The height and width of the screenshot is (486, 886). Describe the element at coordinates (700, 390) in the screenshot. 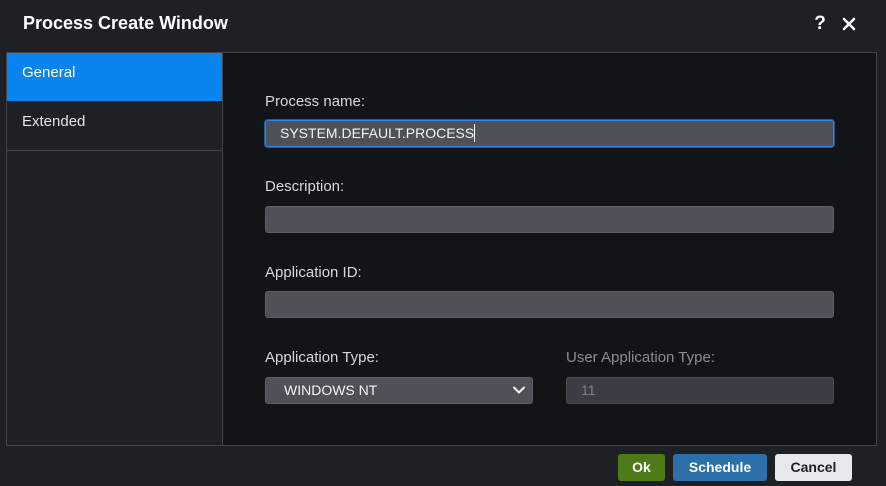

I see `user-application-type-input: 11` at that location.